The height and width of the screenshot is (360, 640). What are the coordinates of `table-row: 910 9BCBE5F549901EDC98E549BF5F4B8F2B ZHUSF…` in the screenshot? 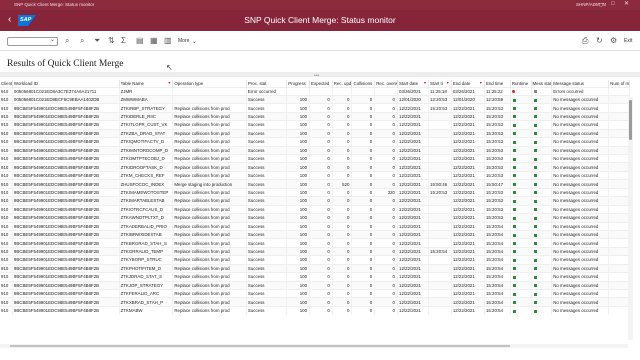 It's located at (315, 184).